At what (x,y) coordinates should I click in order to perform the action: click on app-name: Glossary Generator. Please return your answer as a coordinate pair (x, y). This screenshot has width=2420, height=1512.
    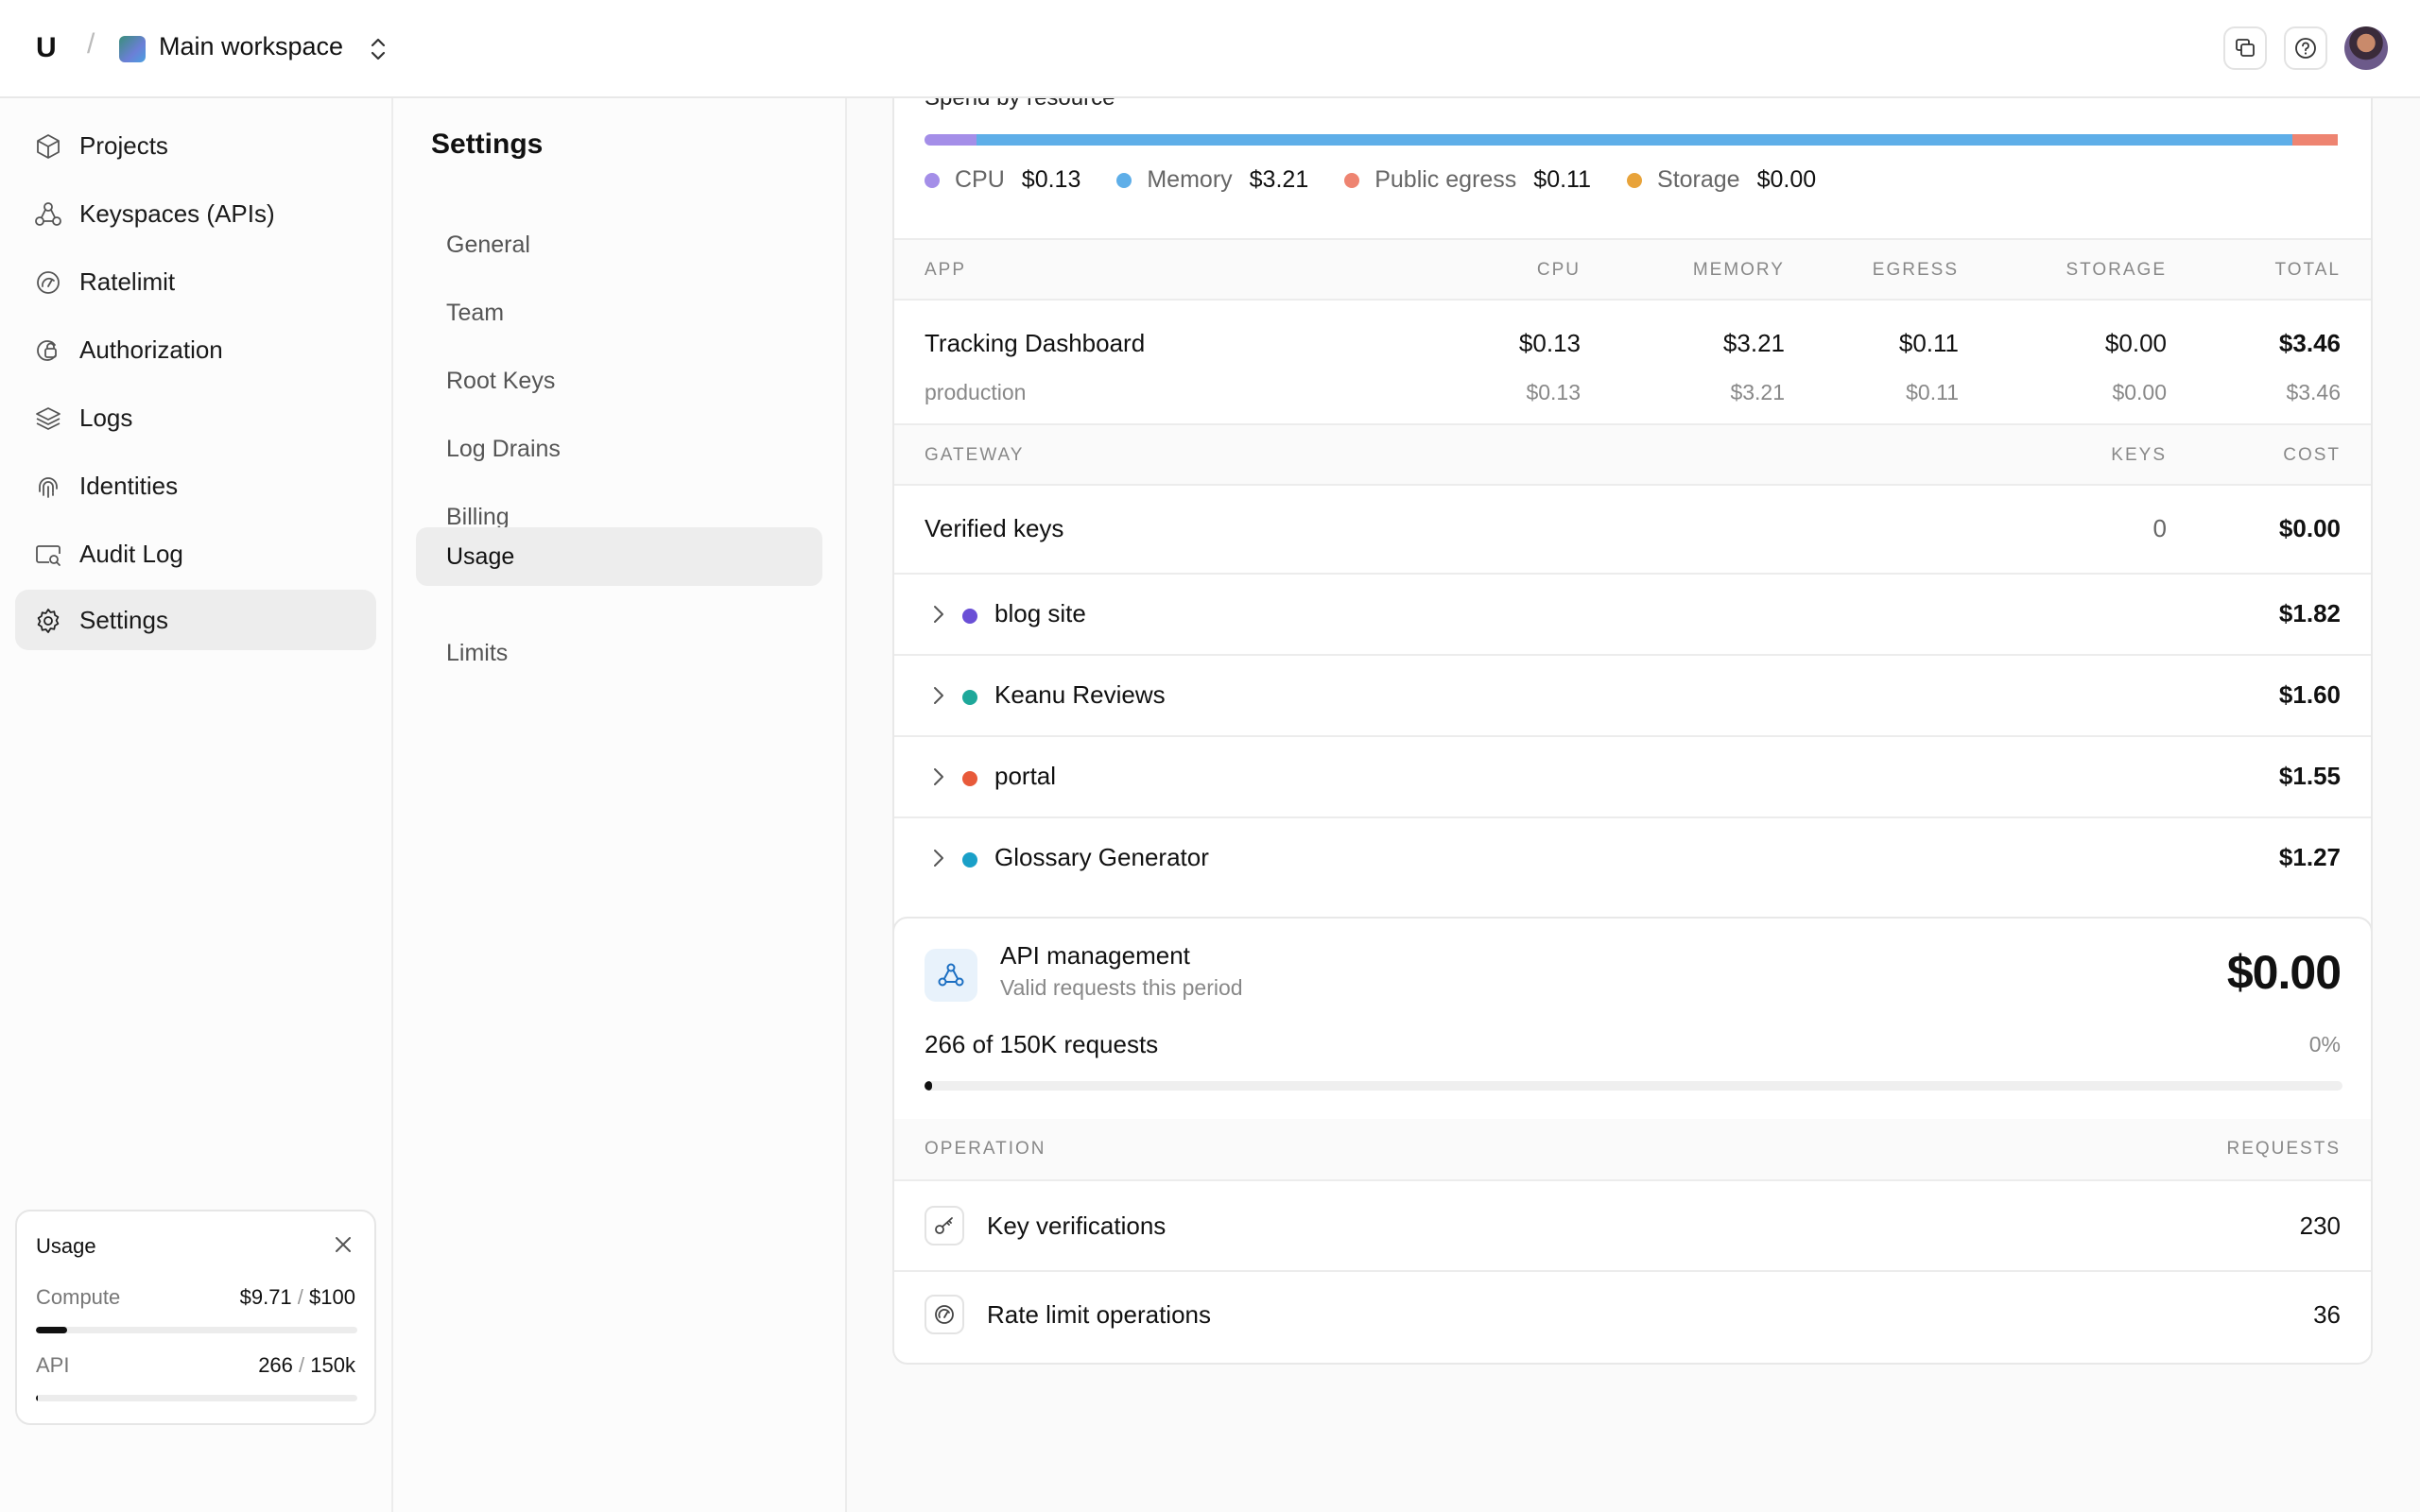
    Looking at the image, I should click on (1101, 857).